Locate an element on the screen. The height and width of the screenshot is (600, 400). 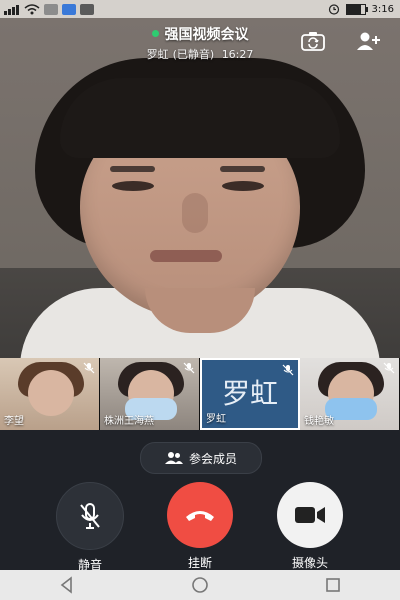
camera-control: 摄像头 is located at coordinates (310, 526).